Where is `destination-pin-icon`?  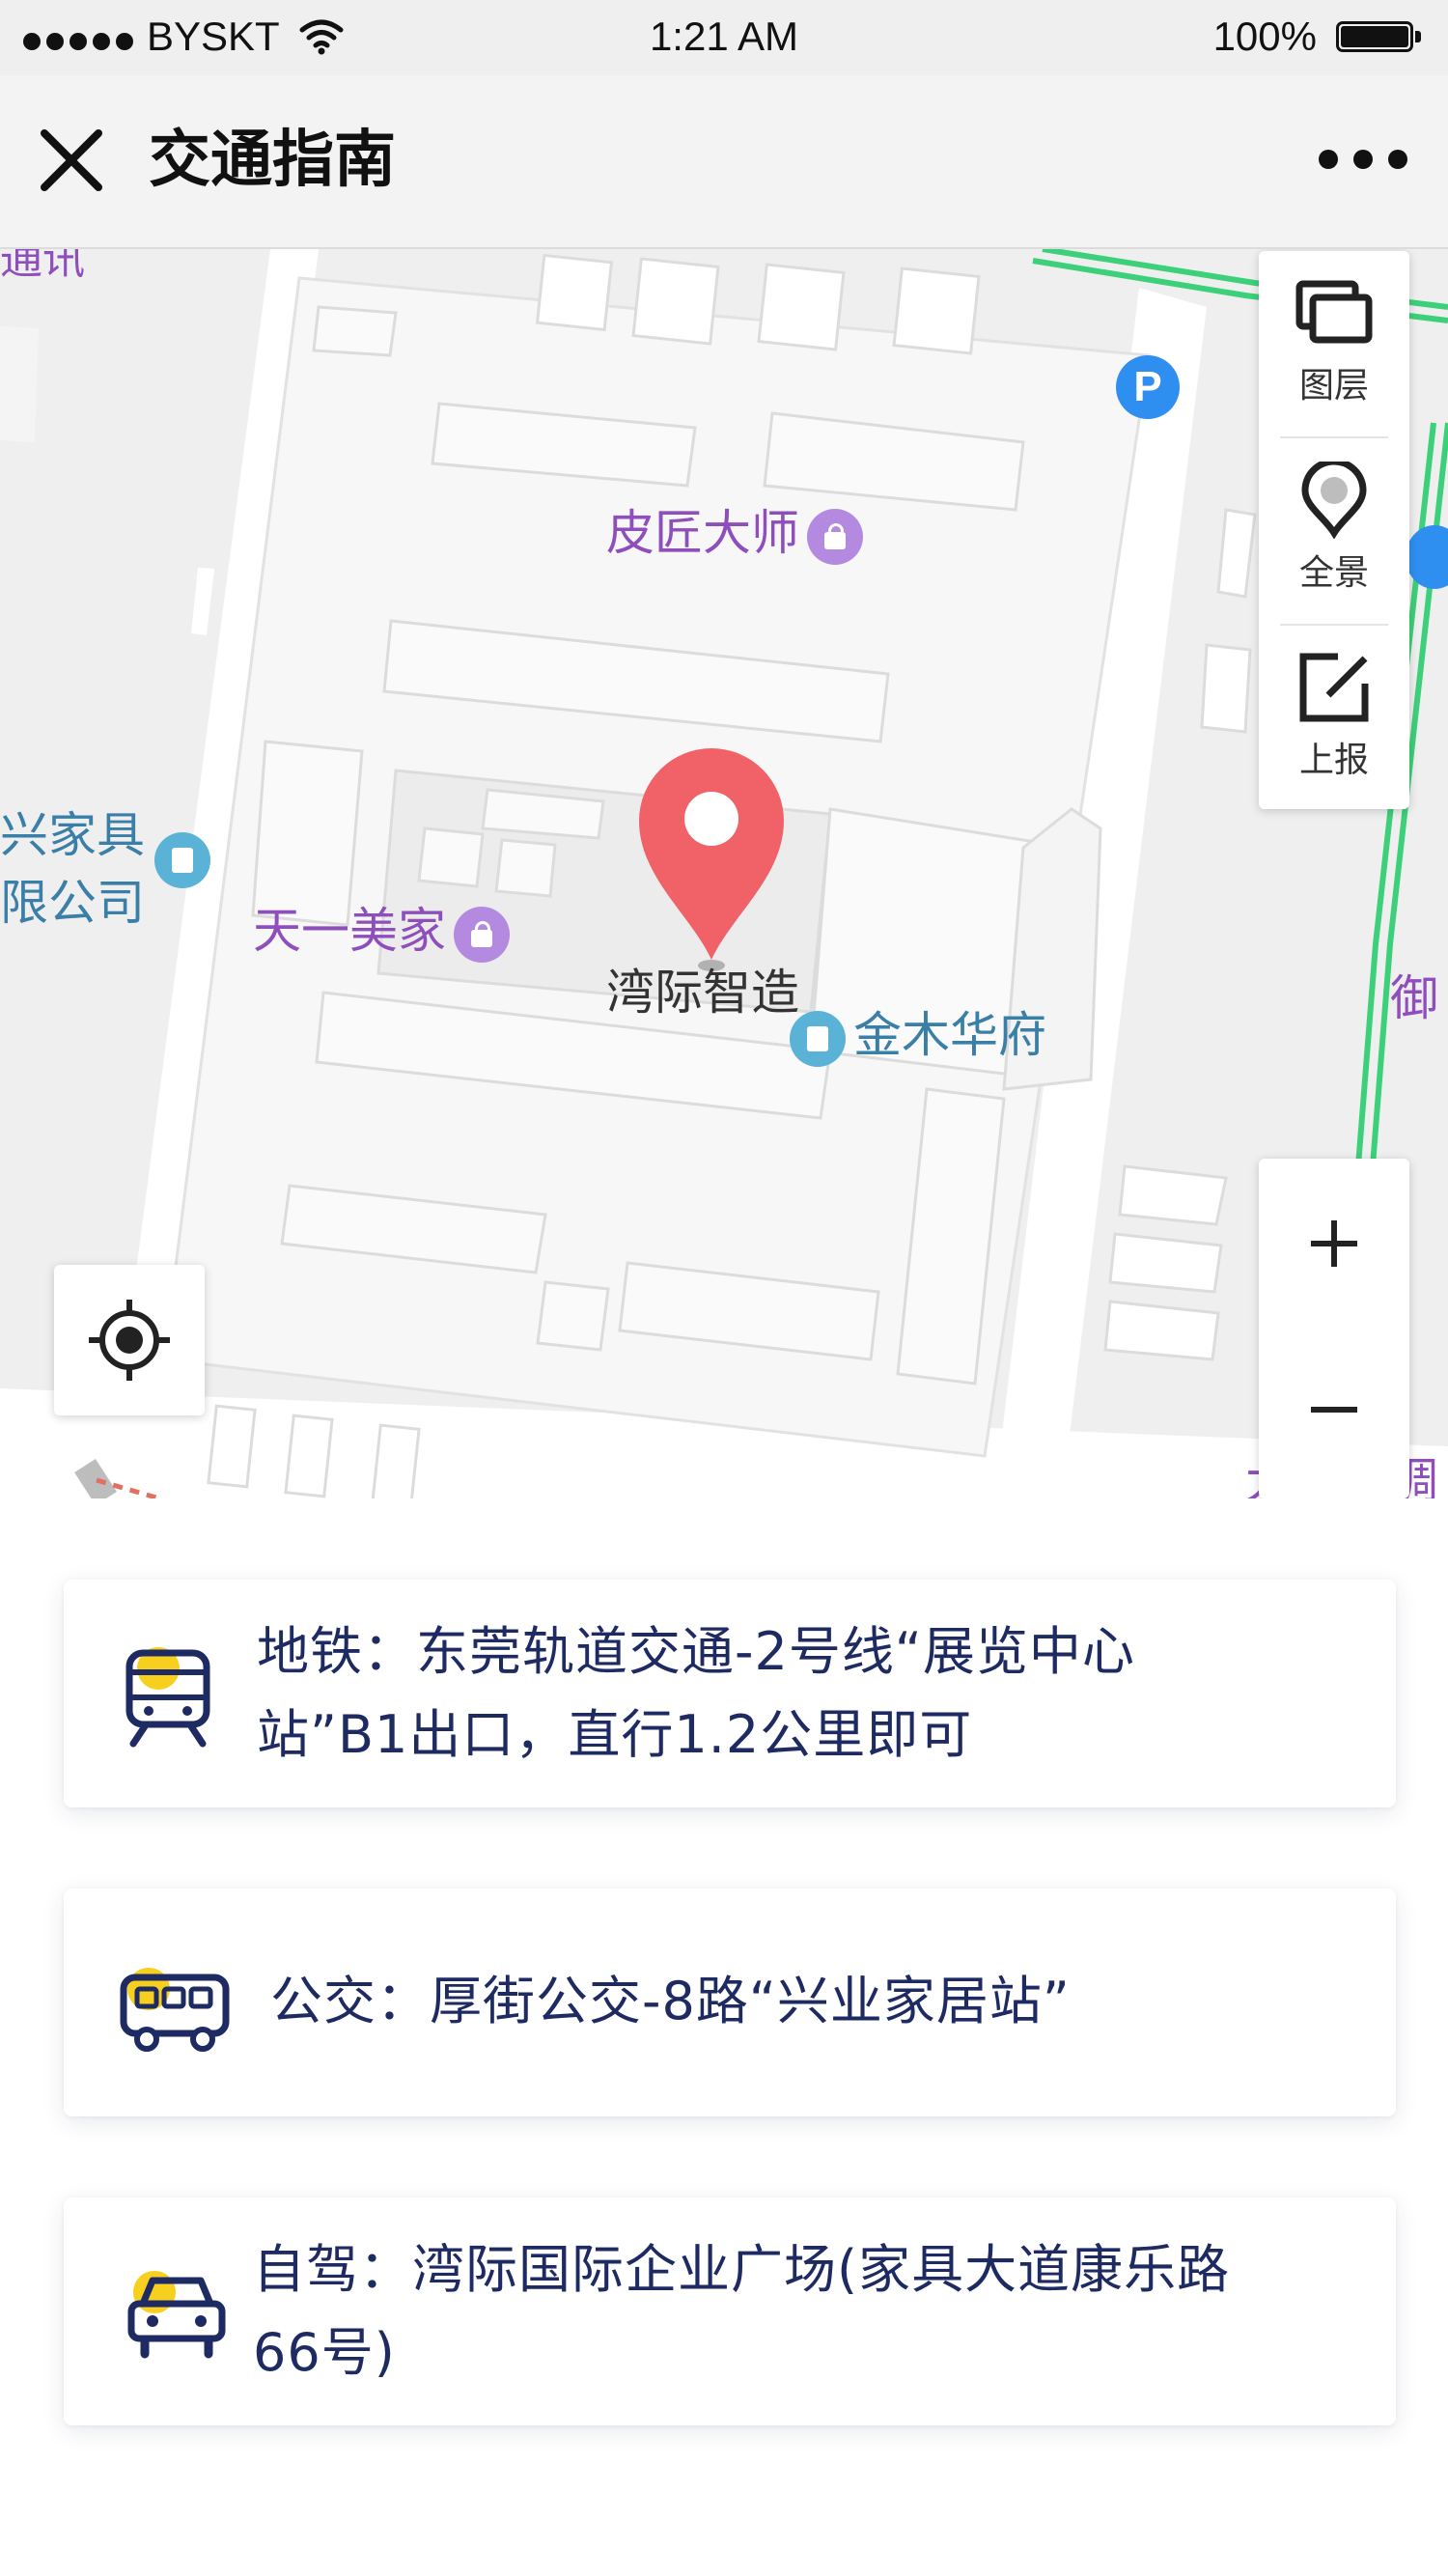
destination-pin-icon is located at coordinates (711, 858).